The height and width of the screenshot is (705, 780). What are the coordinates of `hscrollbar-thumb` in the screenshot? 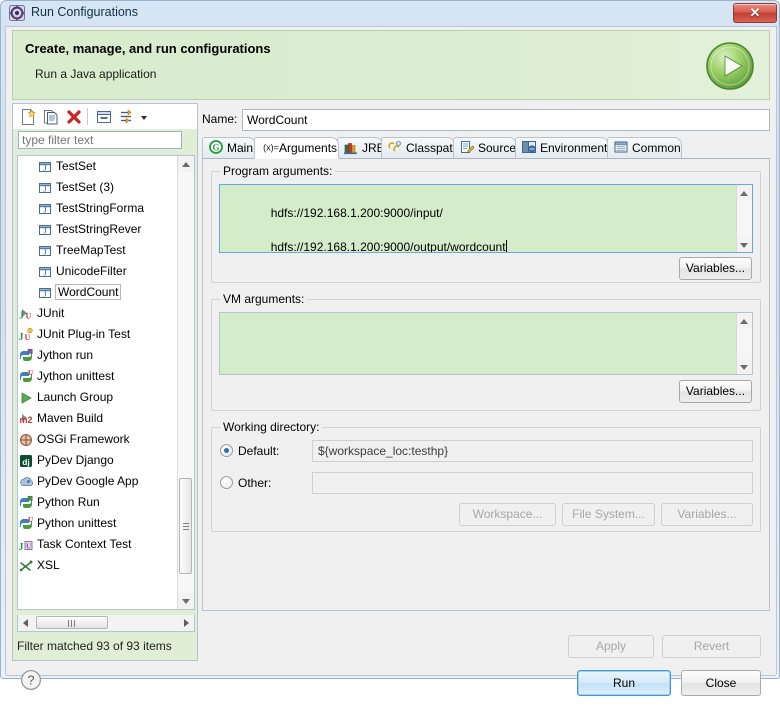 It's located at (72, 622).